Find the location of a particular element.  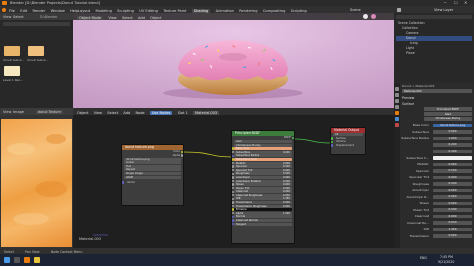

fb-view-menu: View is located at coordinates (7, 17).